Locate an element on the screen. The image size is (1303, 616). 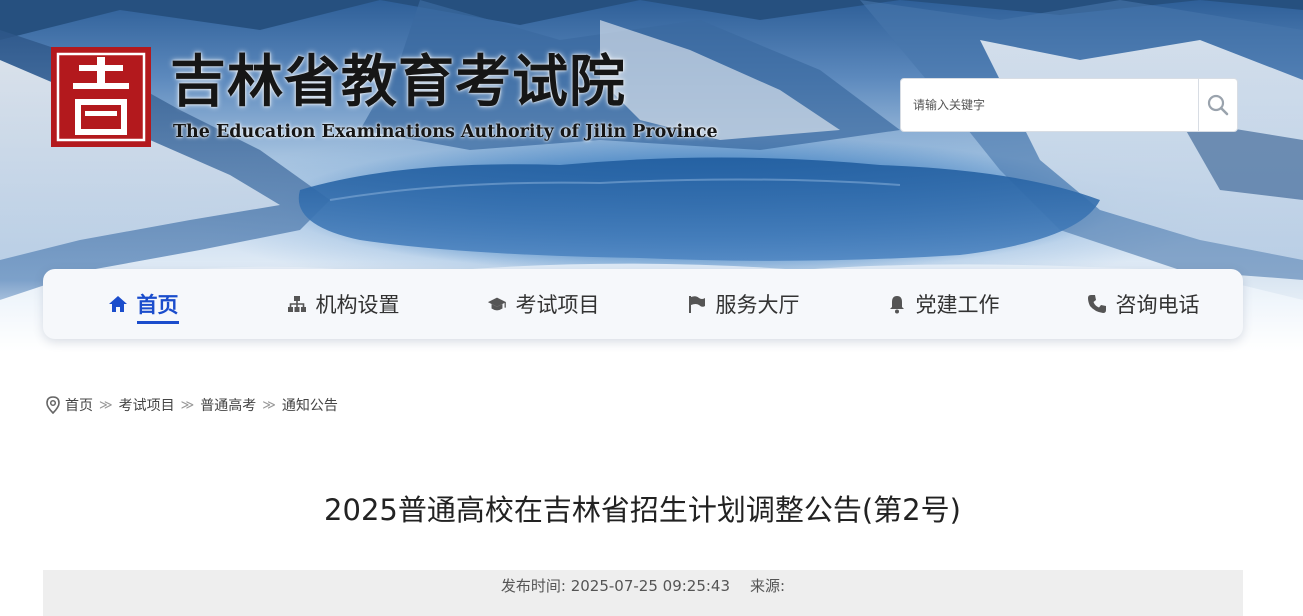
nav-item-organization: 机构设置 is located at coordinates (343, 304).